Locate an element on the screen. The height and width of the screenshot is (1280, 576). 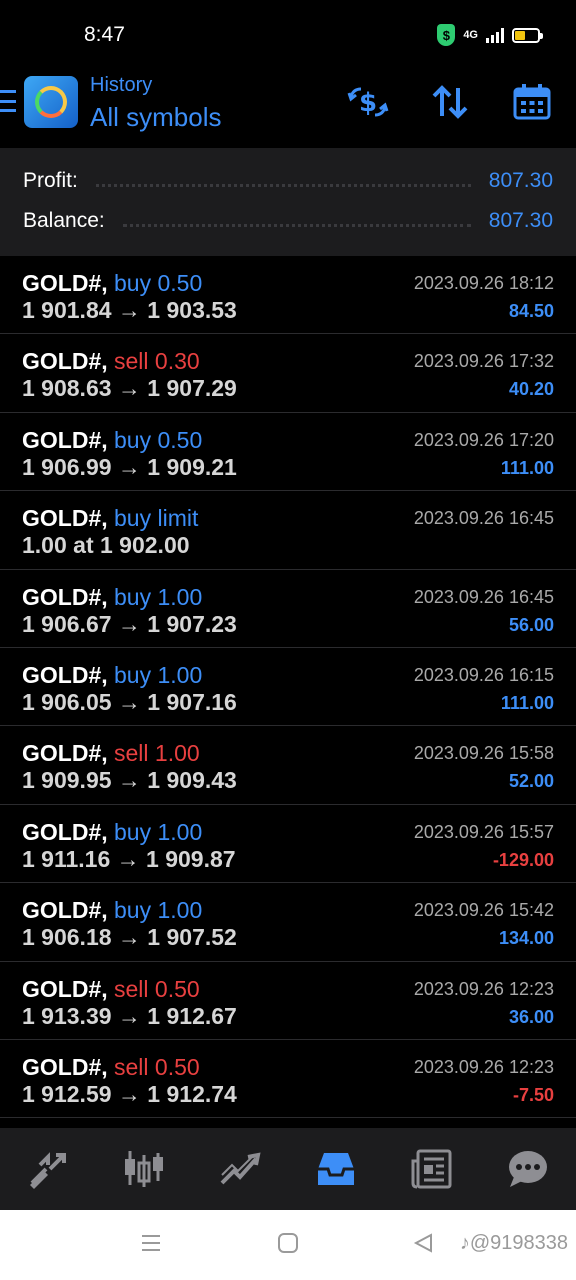
deal-prices: 1 908.63 → 1 907.29 is located at coordinates (129, 388).